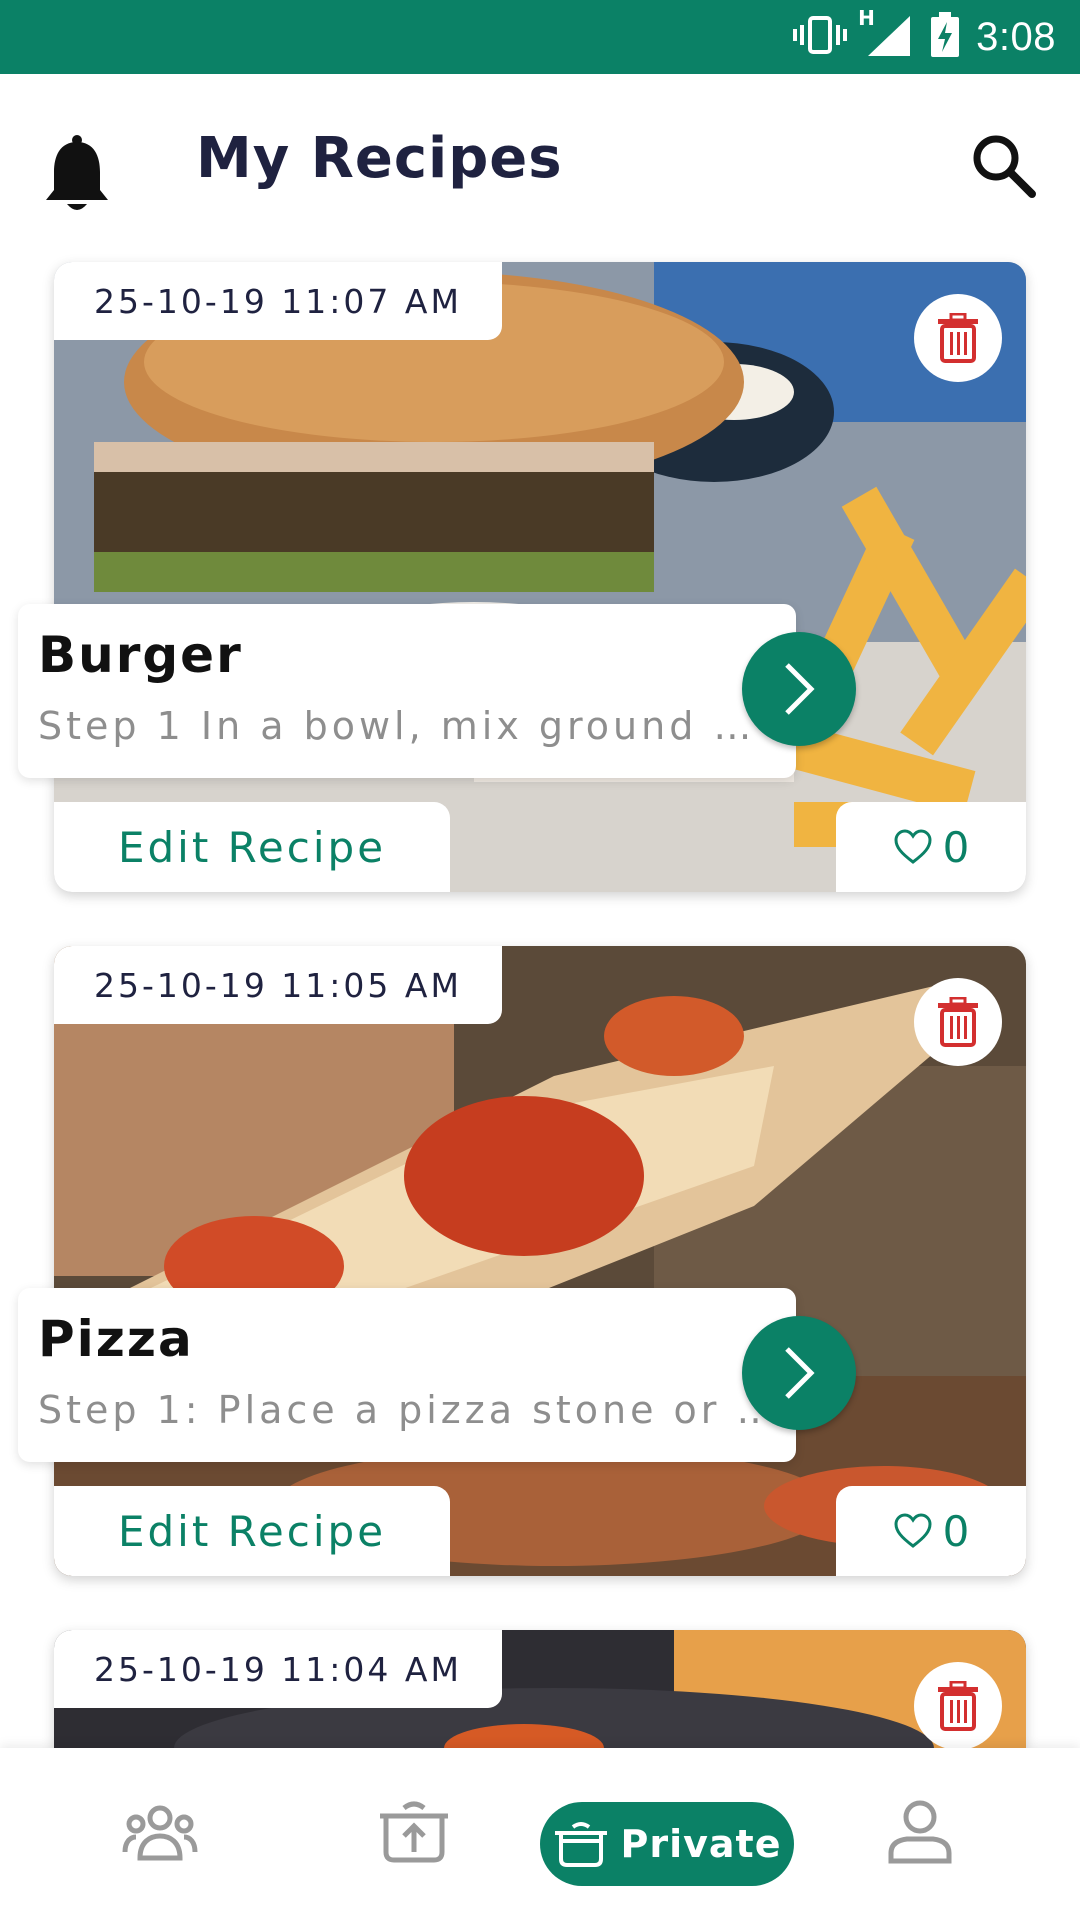 This screenshot has height=1920, width=1080. Describe the element at coordinates (116, 1339) in the screenshot. I see `recipe-name: Pizza` at that location.